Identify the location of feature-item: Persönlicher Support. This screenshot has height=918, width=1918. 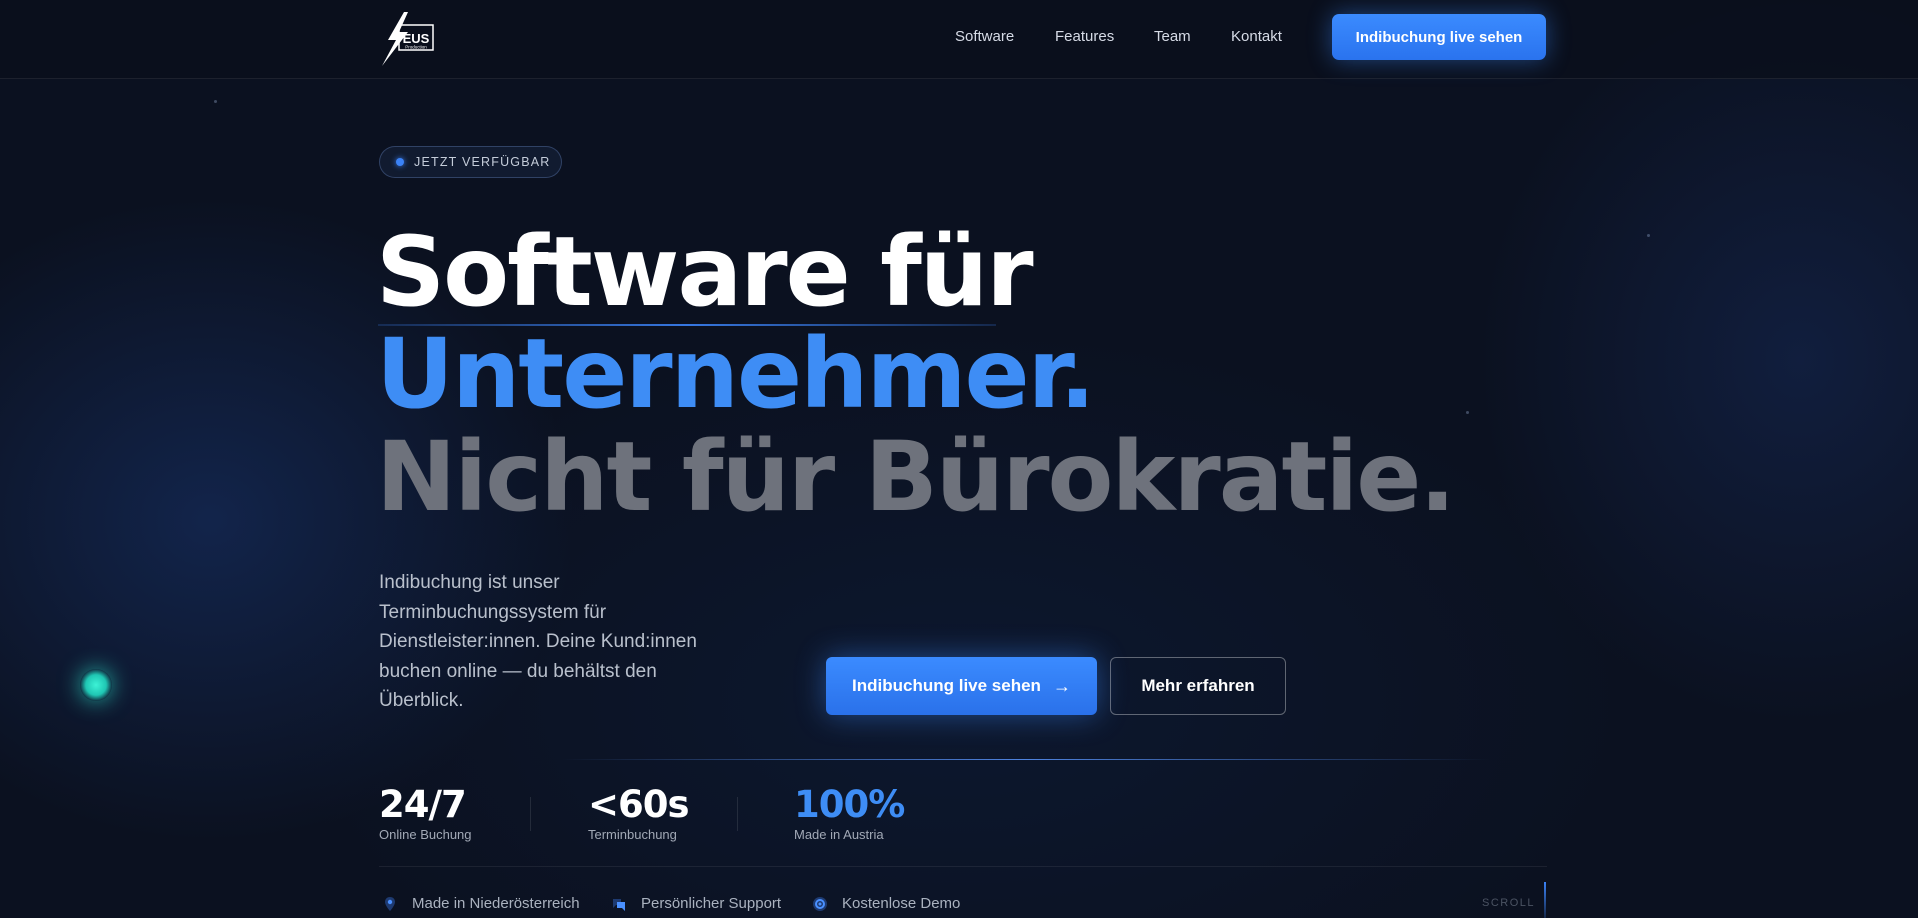
(696, 903).